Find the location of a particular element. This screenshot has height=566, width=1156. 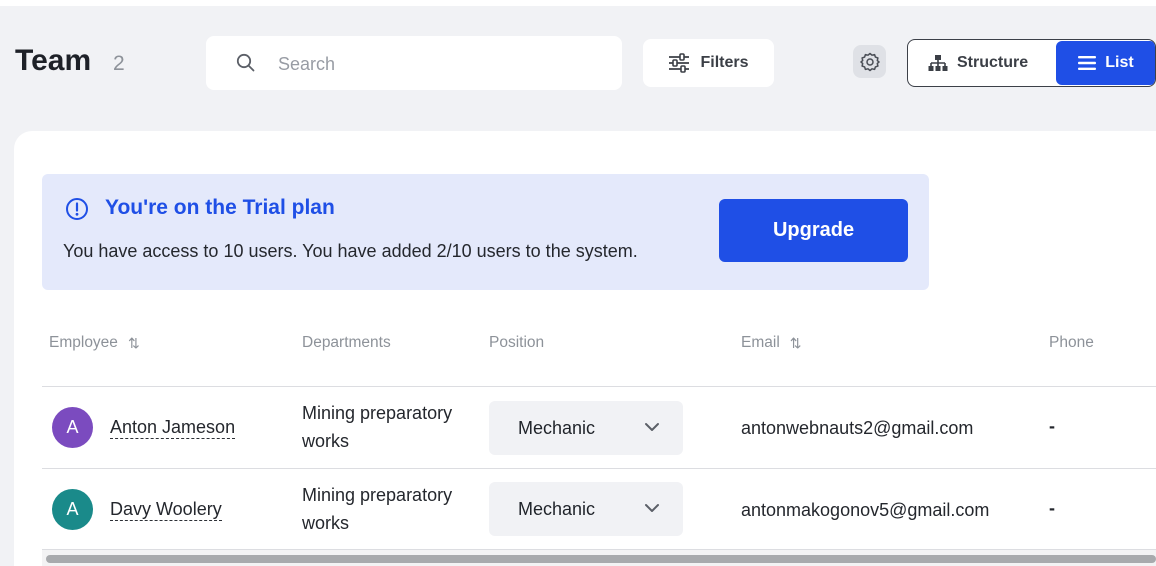

column-header-phone: Phone is located at coordinates (1071, 343).